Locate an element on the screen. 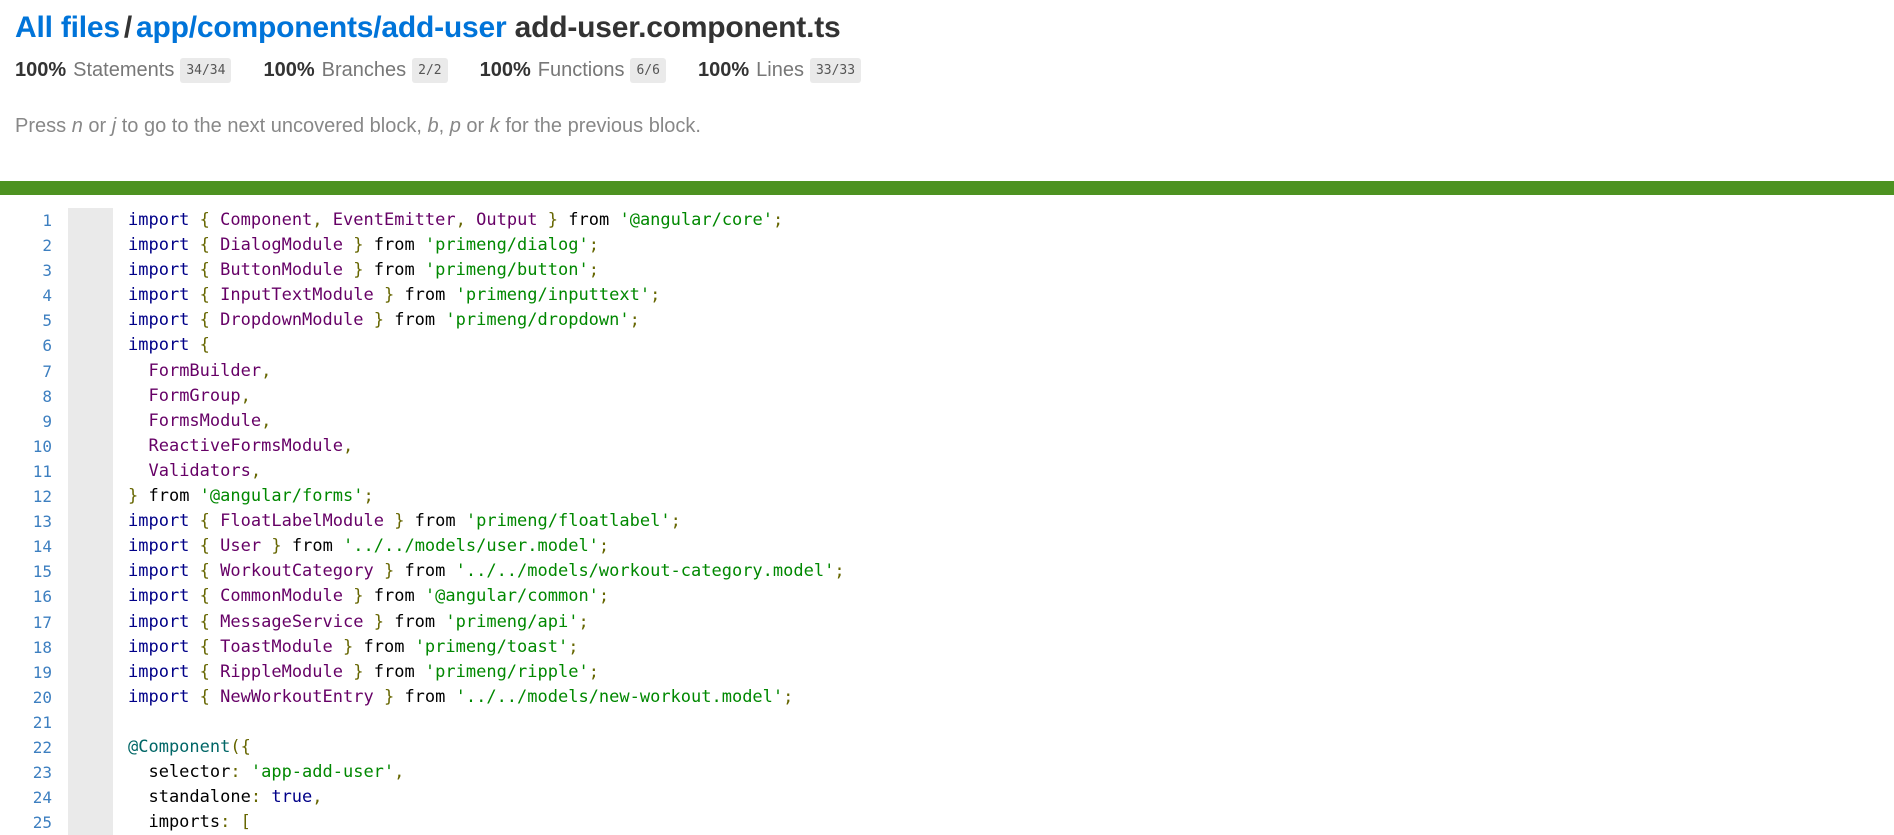 This screenshot has width=1894, height=835. code-token: , is located at coordinates (266, 370).